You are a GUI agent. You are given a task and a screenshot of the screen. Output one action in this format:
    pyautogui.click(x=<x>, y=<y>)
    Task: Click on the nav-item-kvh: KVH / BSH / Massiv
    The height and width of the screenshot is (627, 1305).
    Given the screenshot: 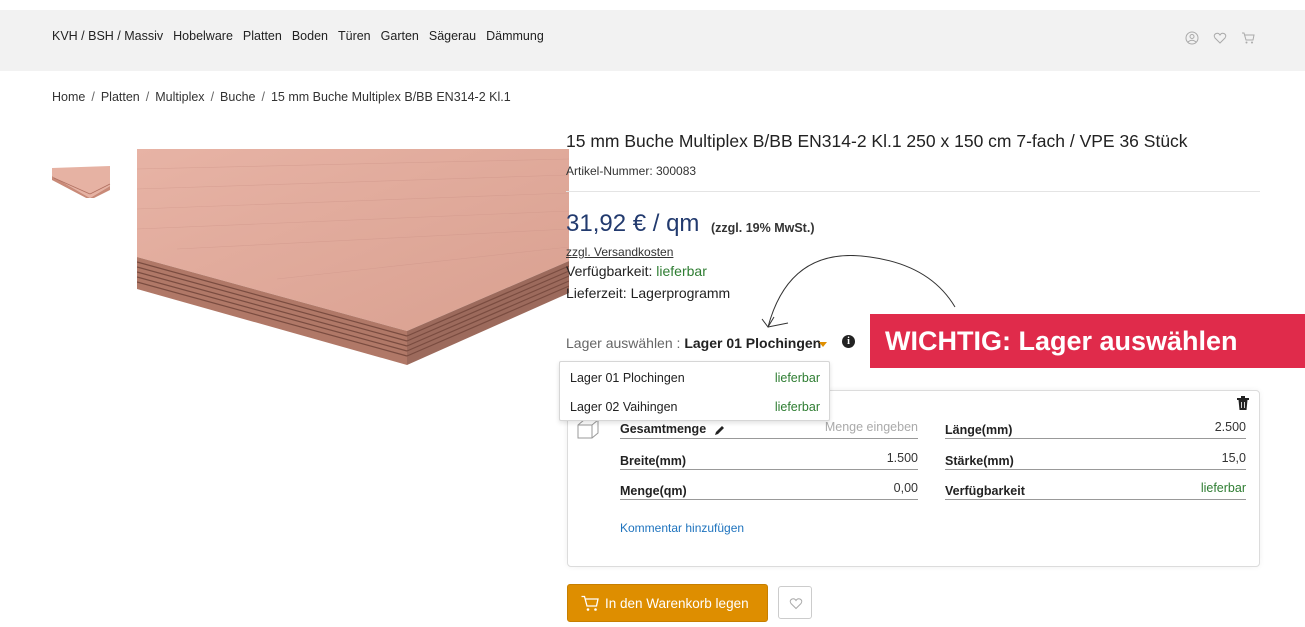 What is the action you would take?
    pyautogui.click(x=107, y=36)
    